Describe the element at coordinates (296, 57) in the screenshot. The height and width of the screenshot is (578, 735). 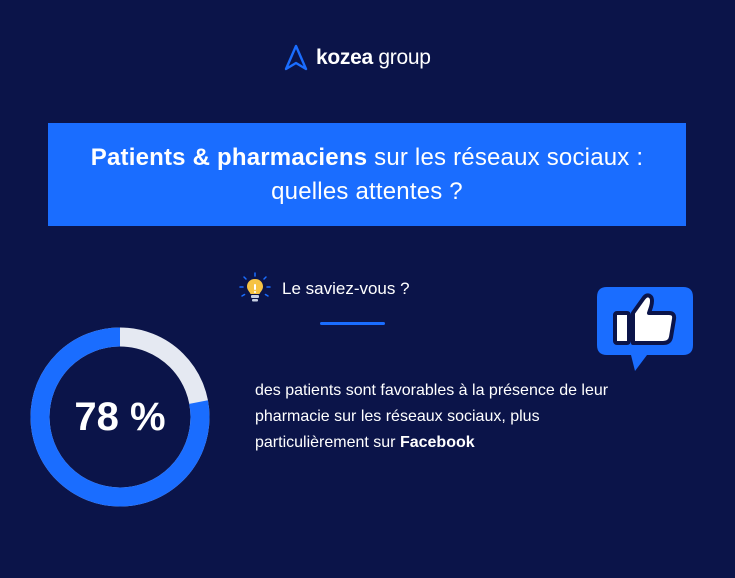
I see `kozea-logo-icon` at that location.